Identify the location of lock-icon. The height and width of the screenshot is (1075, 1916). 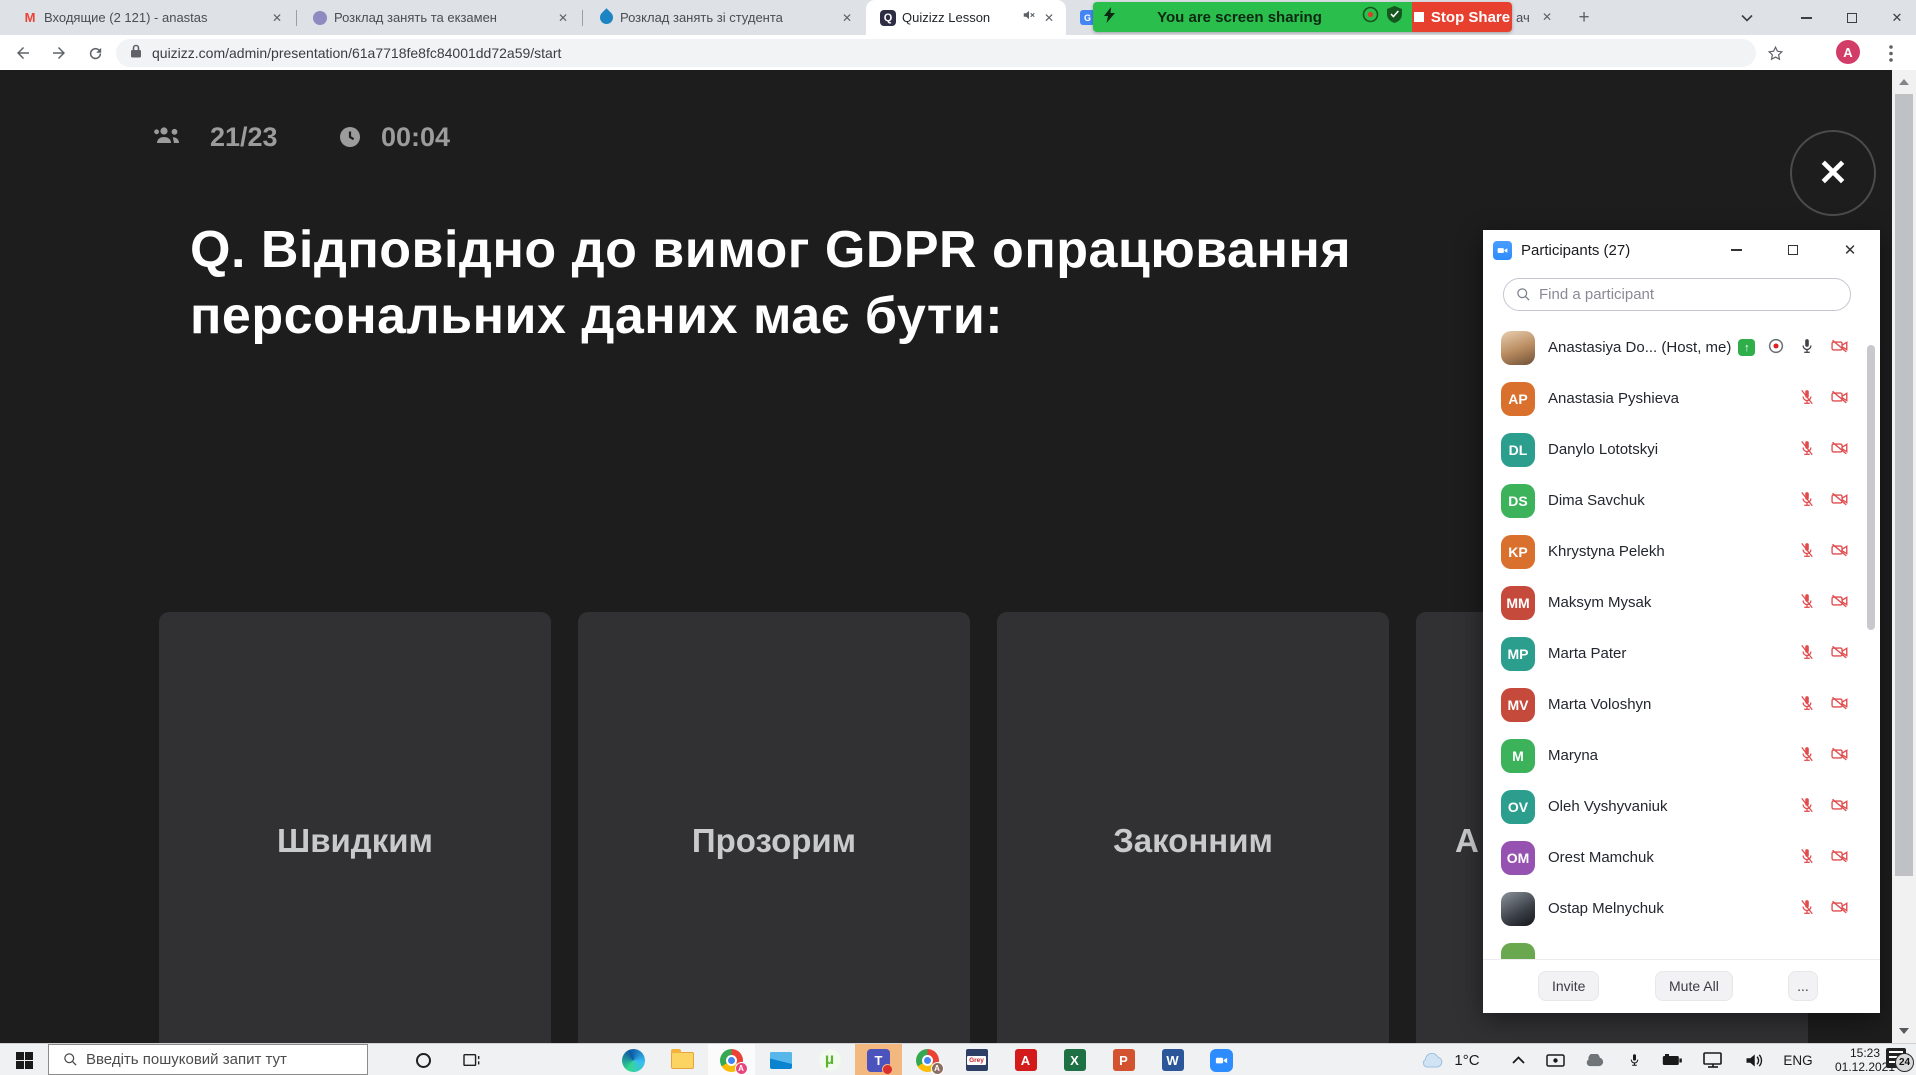
(136, 53).